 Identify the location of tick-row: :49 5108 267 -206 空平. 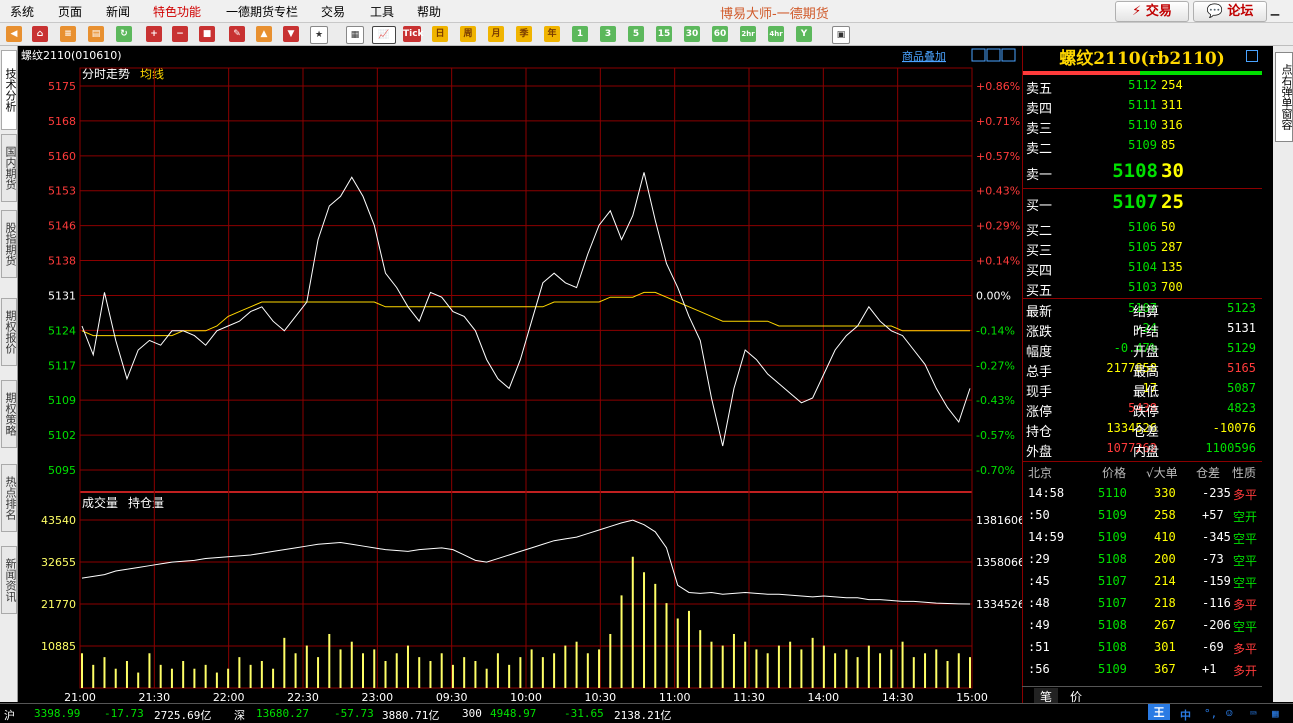
(1142, 625).